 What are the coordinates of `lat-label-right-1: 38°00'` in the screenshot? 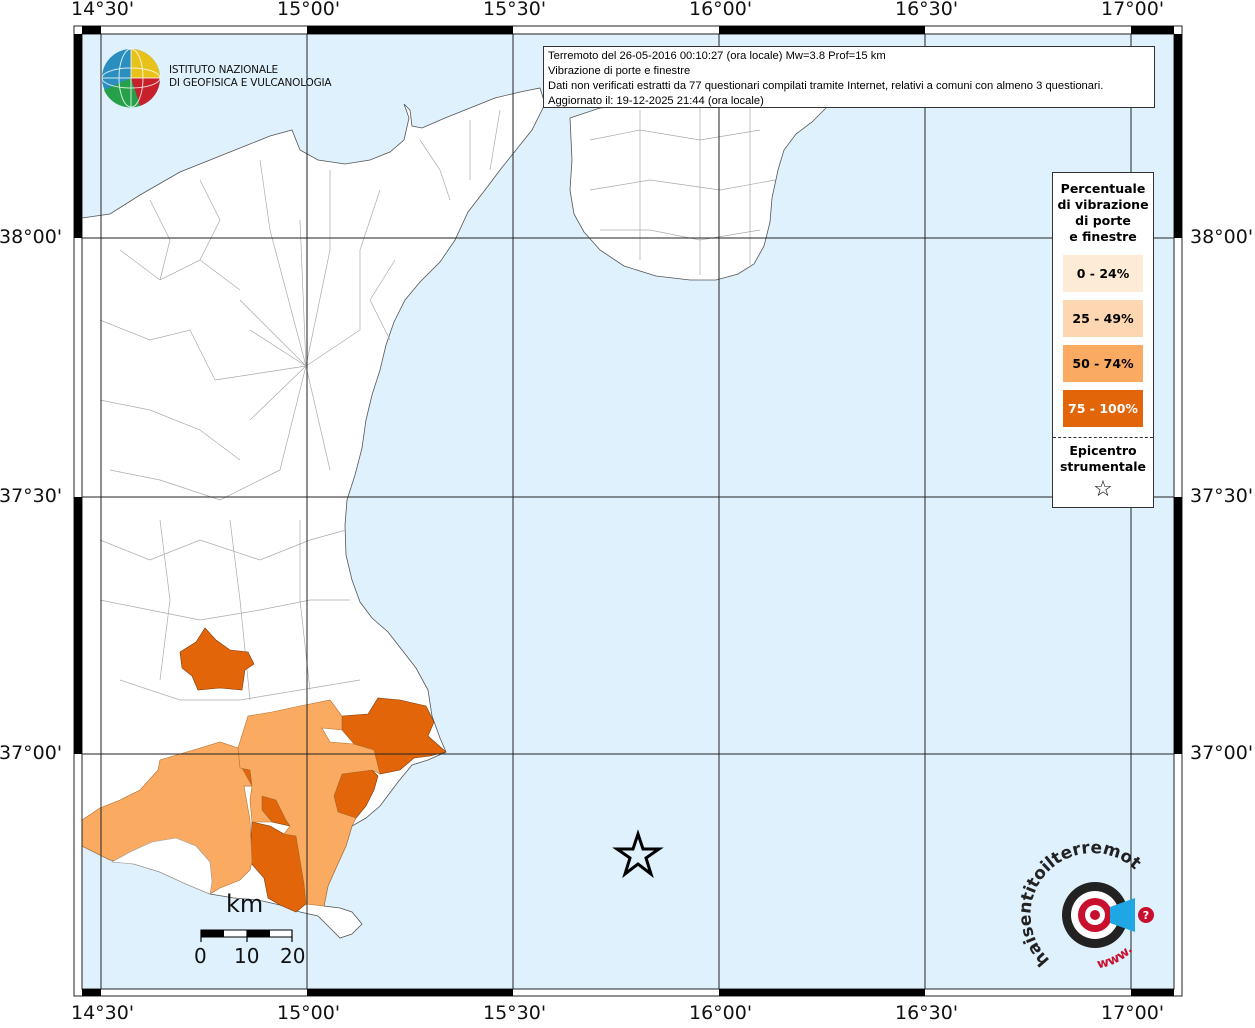 It's located at (1222, 237).